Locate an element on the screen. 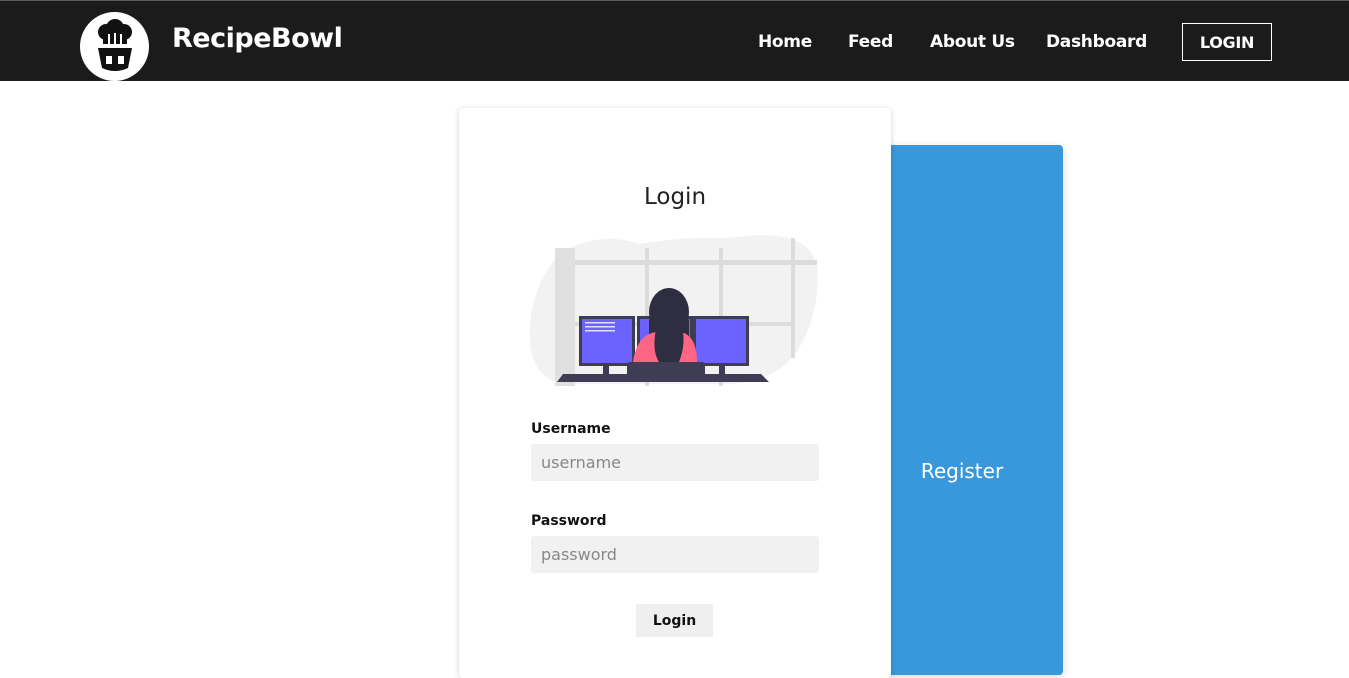  password-input is located at coordinates (675, 554).